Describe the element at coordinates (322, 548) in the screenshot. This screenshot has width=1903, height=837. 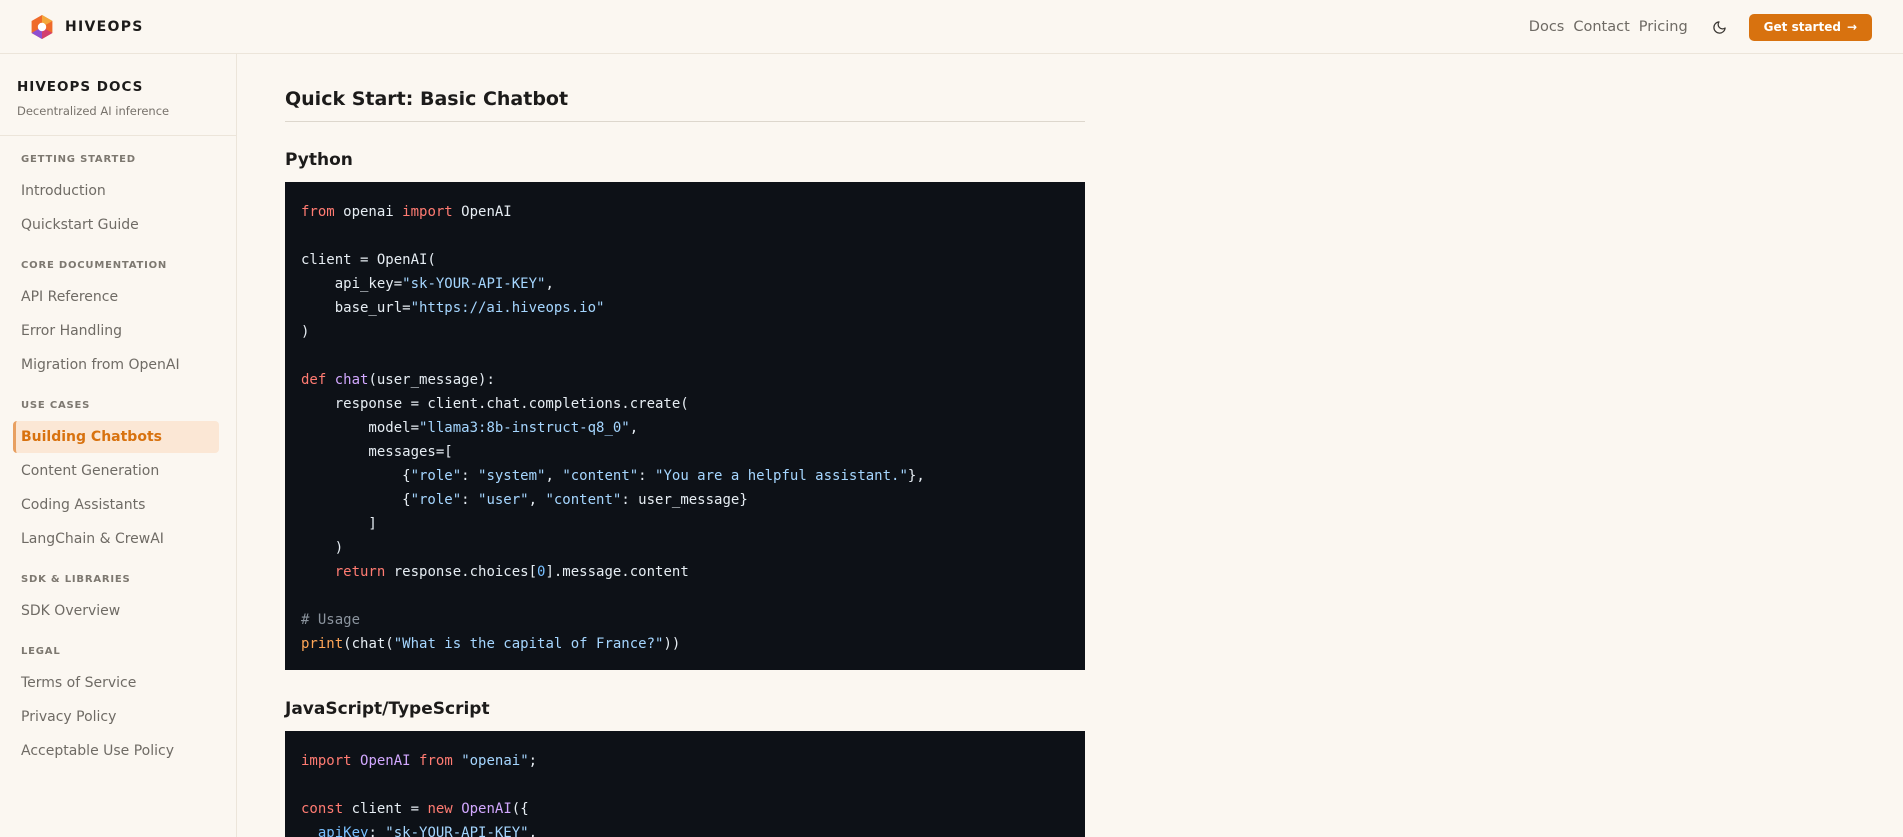
I see `code-token: )` at that location.